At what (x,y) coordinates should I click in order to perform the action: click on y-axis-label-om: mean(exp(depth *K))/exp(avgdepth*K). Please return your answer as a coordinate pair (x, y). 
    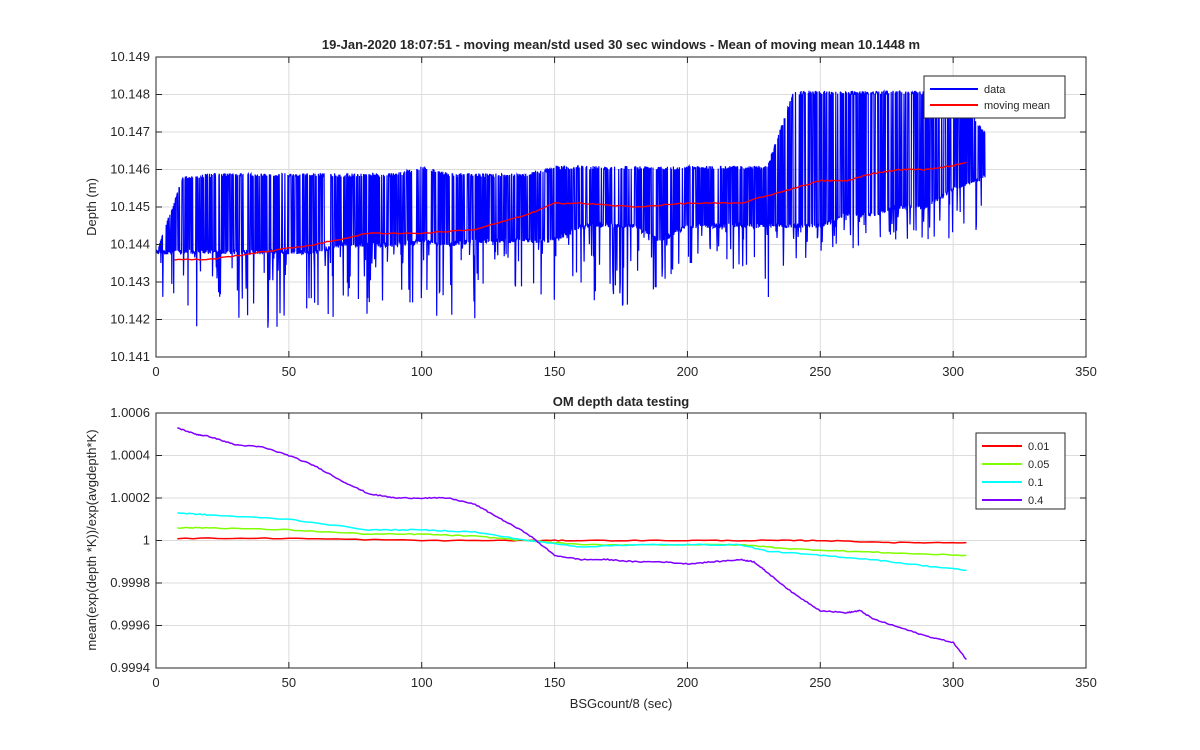
    Looking at the image, I should click on (91, 539).